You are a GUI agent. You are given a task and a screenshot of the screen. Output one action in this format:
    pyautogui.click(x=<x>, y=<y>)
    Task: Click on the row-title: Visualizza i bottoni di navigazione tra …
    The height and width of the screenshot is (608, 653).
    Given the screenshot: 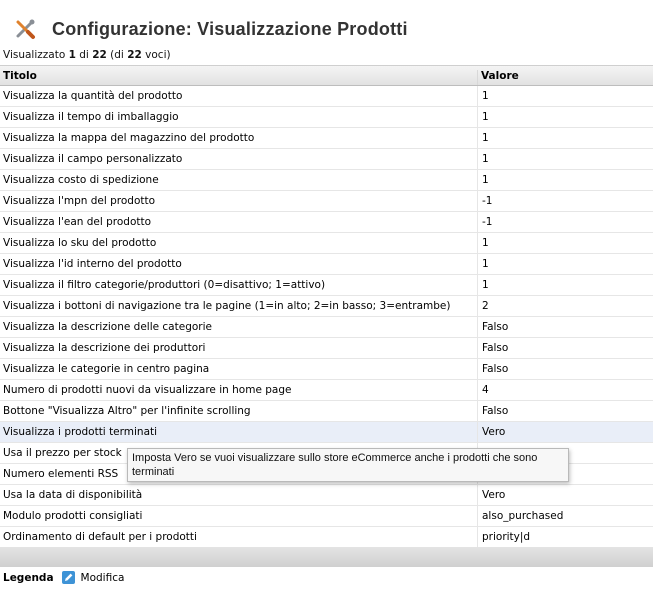 What is the action you would take?
    pyautogui.click(x=239, y=306)
    